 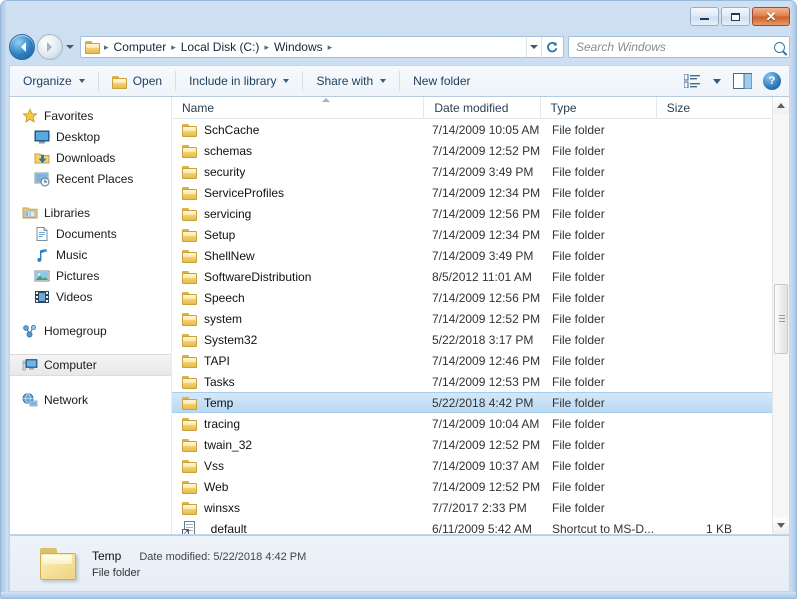 What do you see at coordinates (90, 399) in the screenshot?
I see `sidebar-item-network: Network` at bounding box center [90, 399].